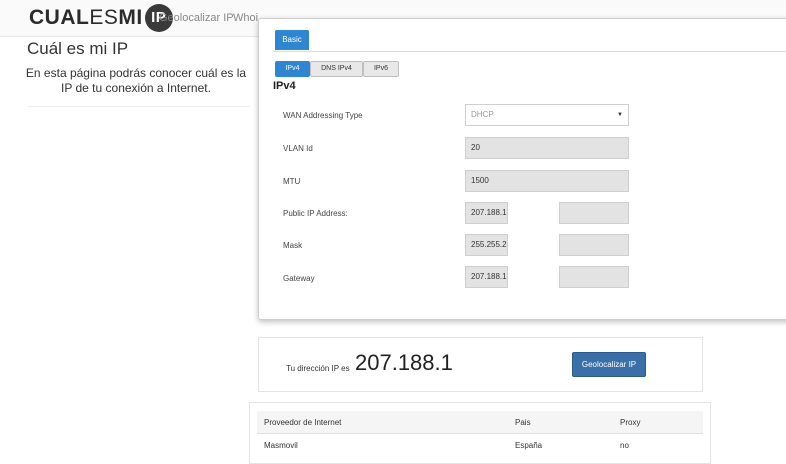 The height and width of the screenshot is (464, 786). What do you see at coordinates (298, 148) in the screenshot?
I see `vlan-label: VLAN Id` at bounding box center [298, 148].